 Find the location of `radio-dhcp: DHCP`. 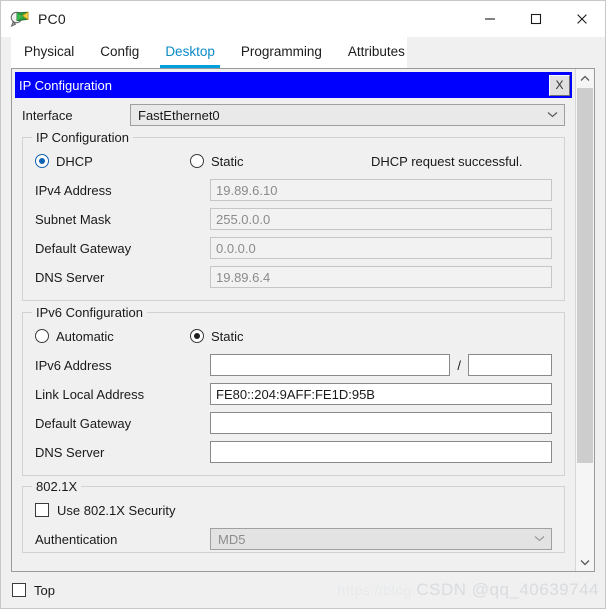

radio-dhcp: DHCP is located at coordinates (112, 161).